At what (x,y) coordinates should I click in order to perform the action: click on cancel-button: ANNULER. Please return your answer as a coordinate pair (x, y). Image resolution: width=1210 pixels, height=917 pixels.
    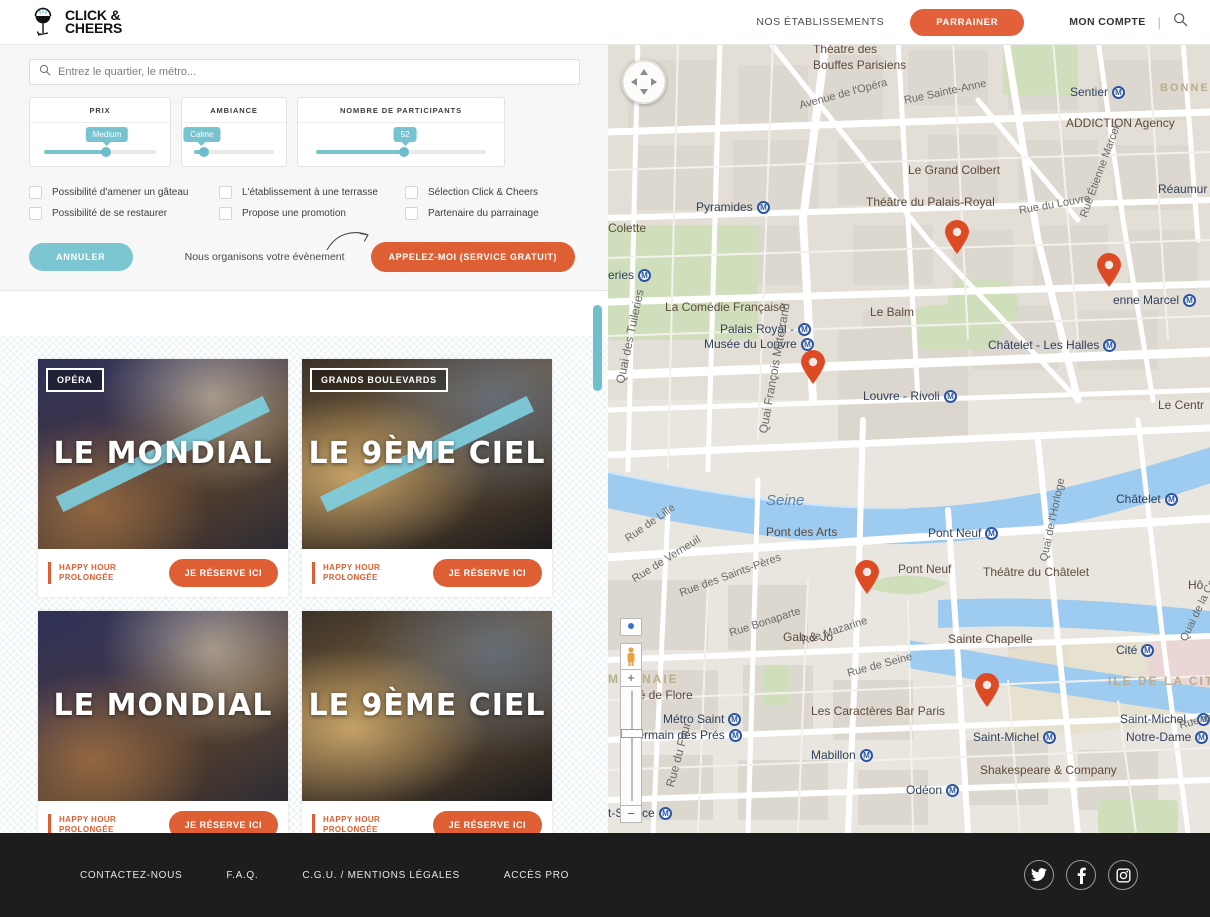
    Looking at the image, I should click on (81, 257).